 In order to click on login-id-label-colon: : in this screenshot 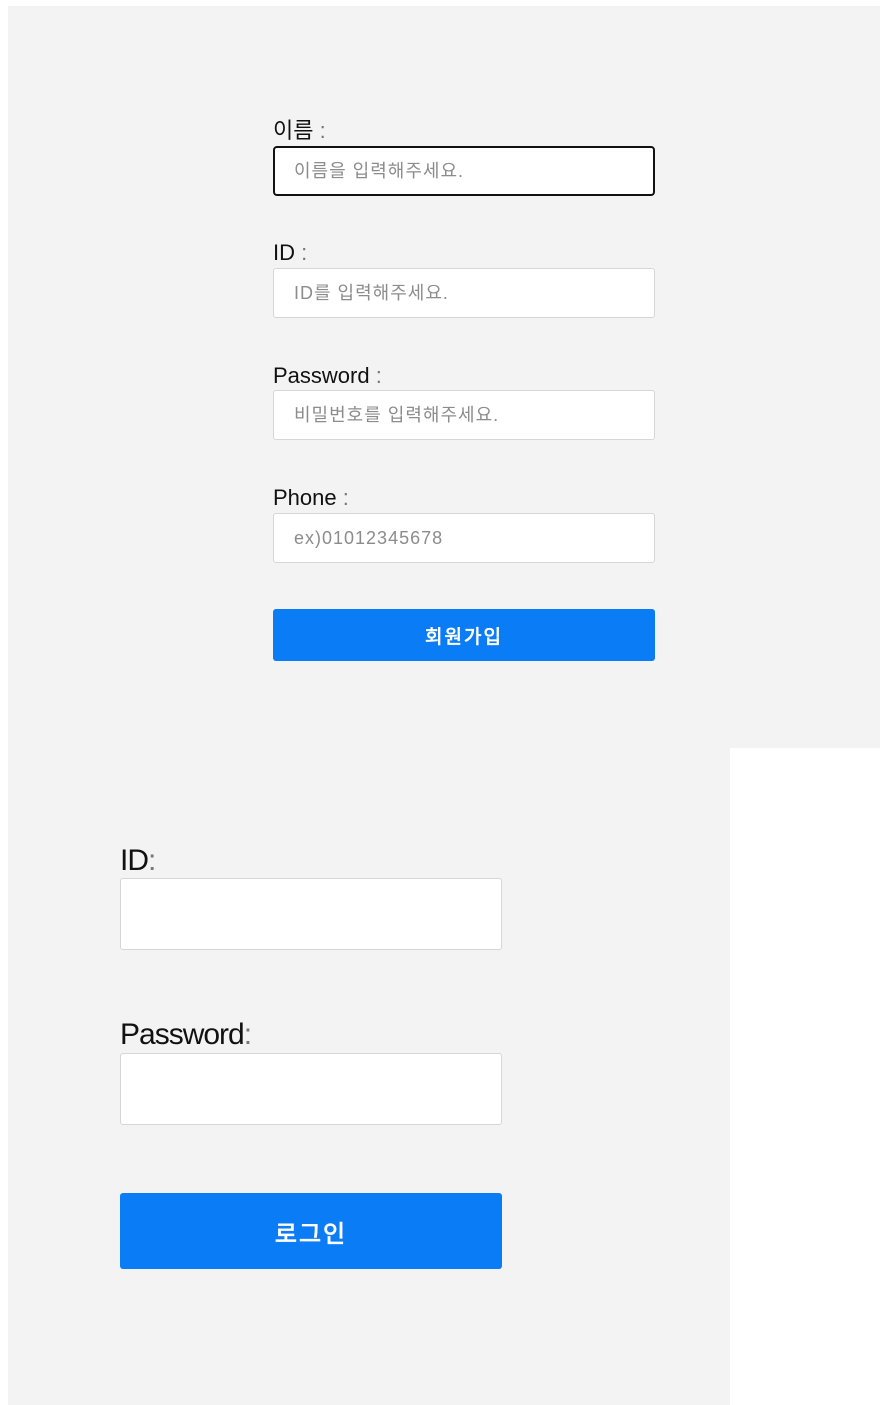, I will do `click(152, 860)`.